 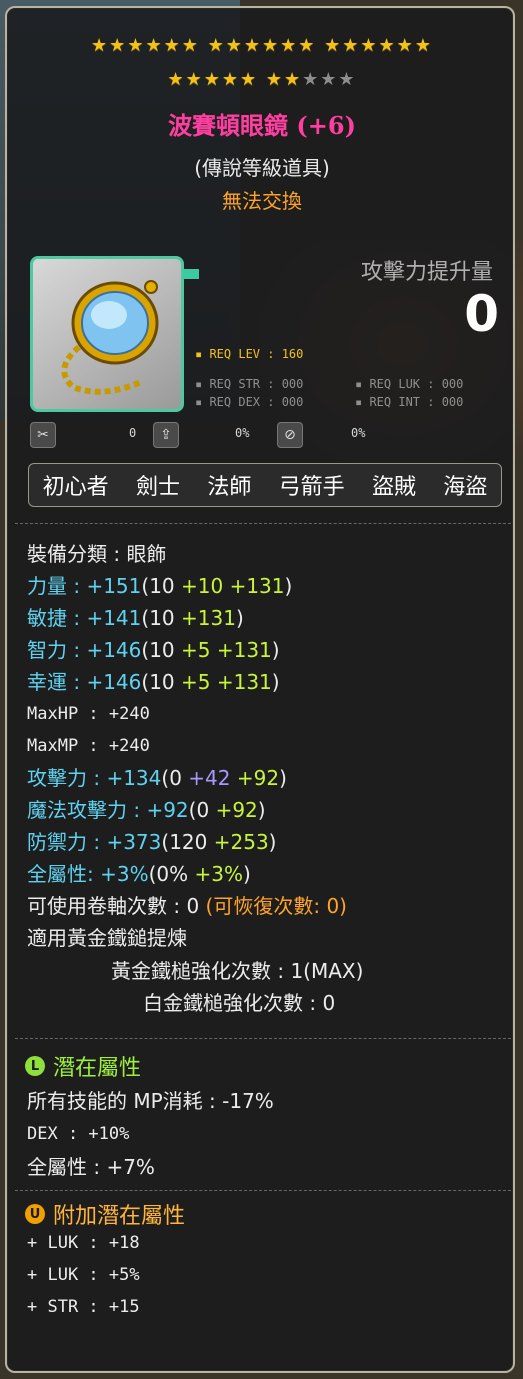 I want to click on stat-matk-end: ), so click(x=261, y=810).